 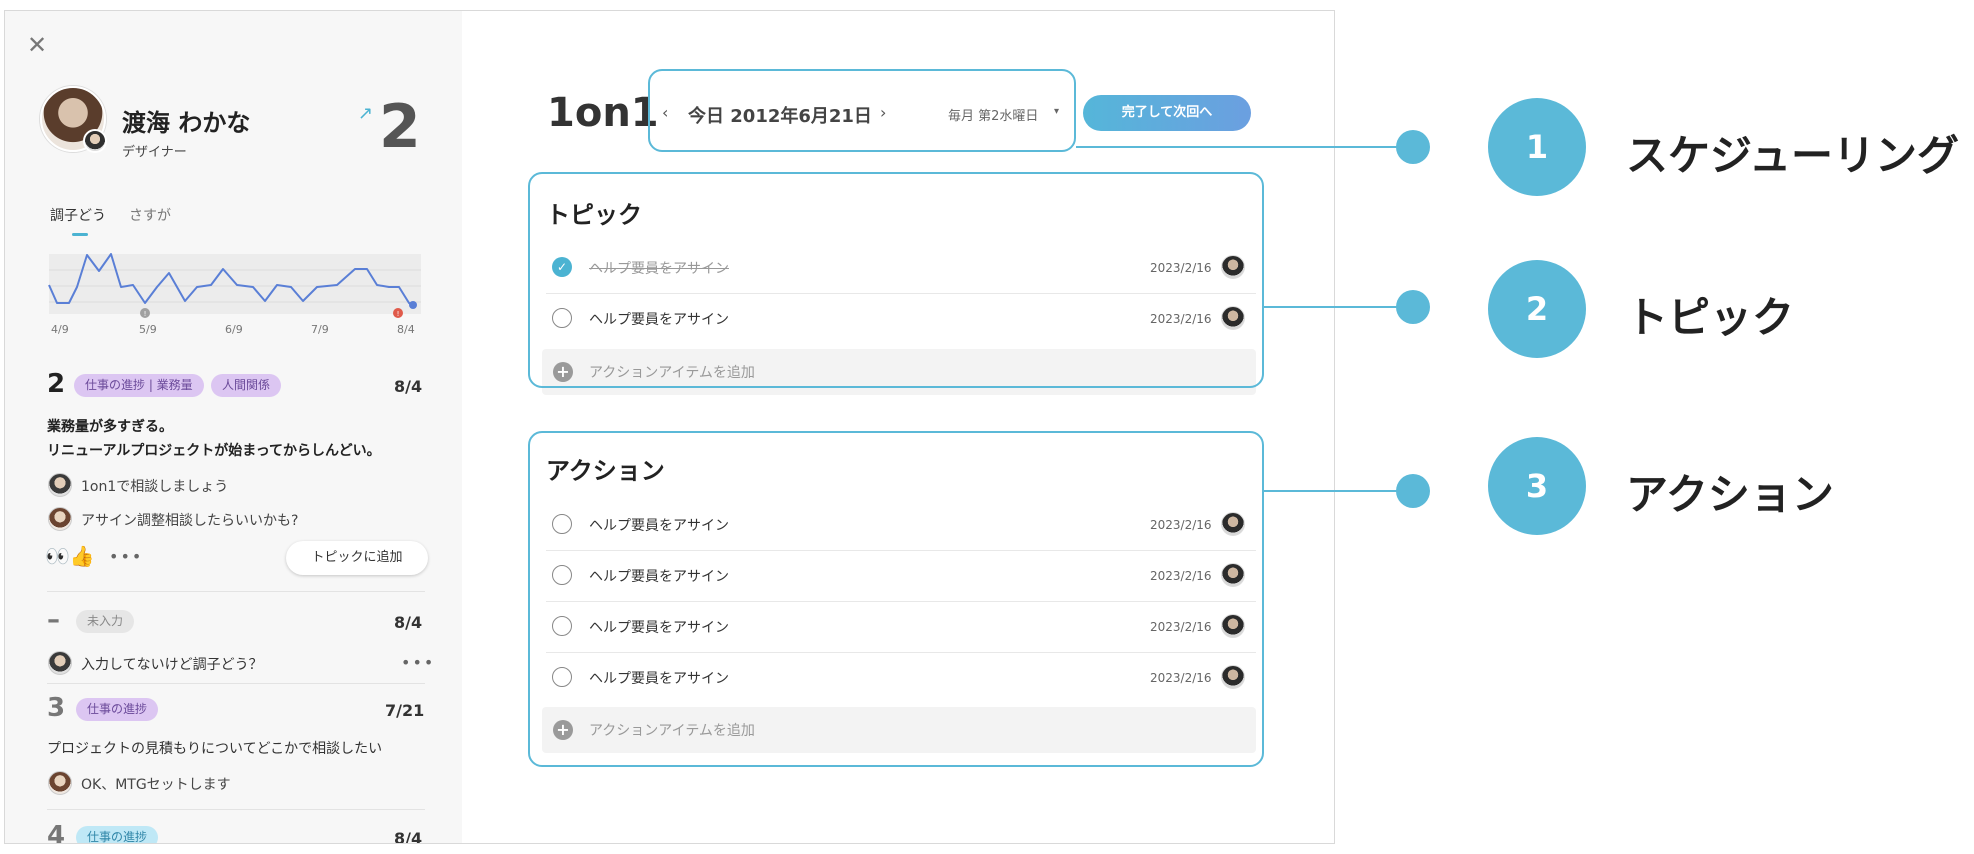 What do you see at coordinates (406, 329) in the screenshot?
I see `tick-label: 8/4` at bounding box center [406, 329].